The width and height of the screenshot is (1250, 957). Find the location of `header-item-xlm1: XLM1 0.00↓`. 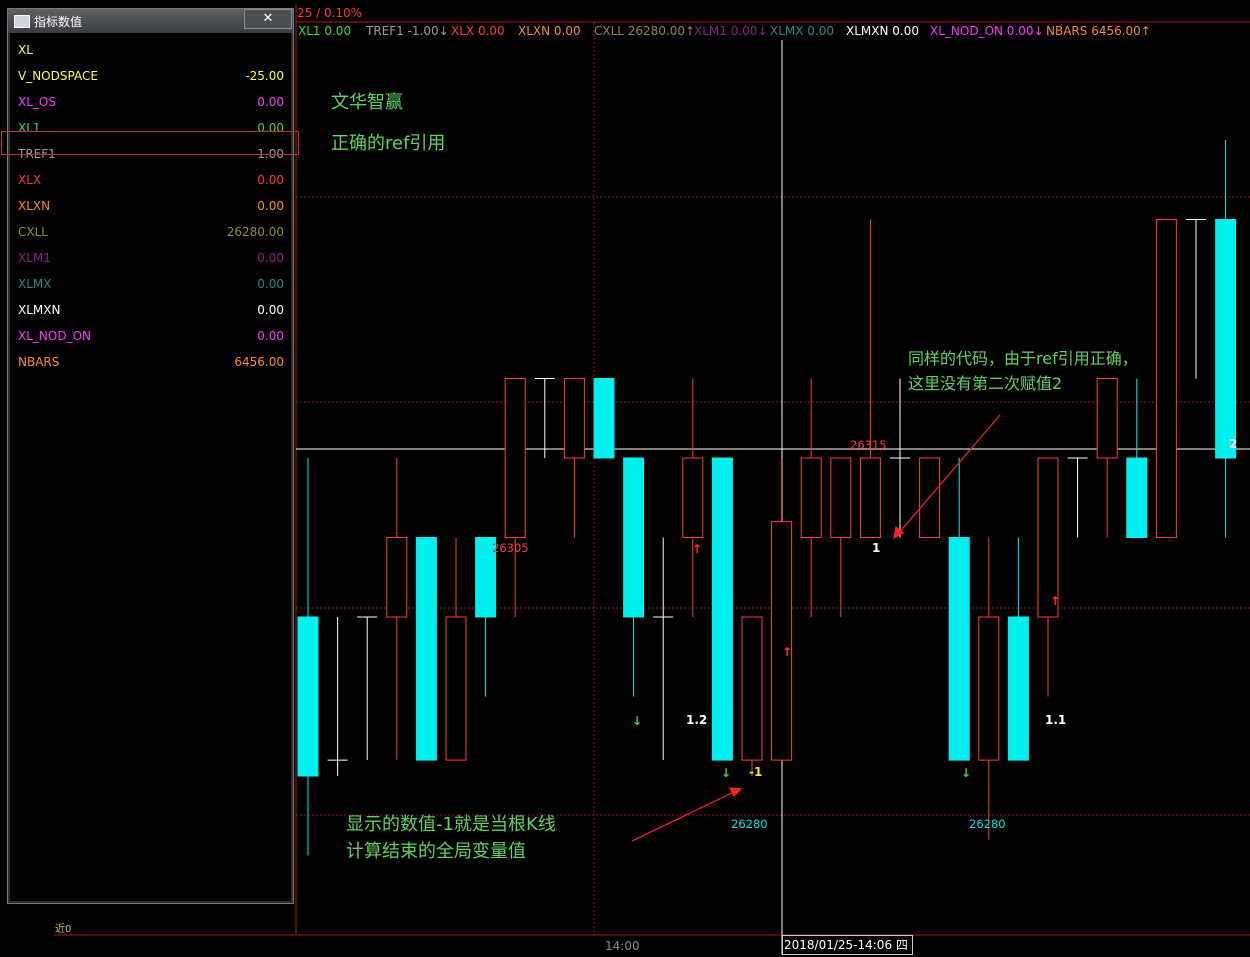

header-item-xlm1: XLM1 0.00↓ is located at coordinates (731, 31).